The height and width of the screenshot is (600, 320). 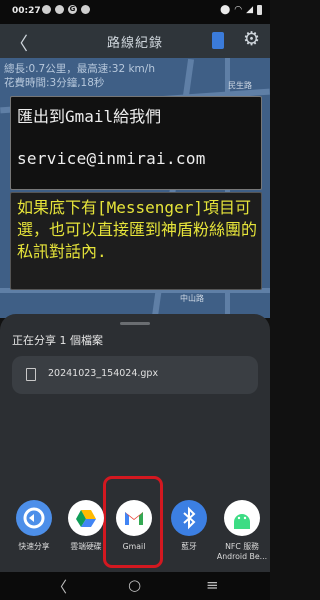 What do you see at coordinates (238, 10) in the screenshot?
I see `wifi-icon: ◠` at bounding box center [238, 10].